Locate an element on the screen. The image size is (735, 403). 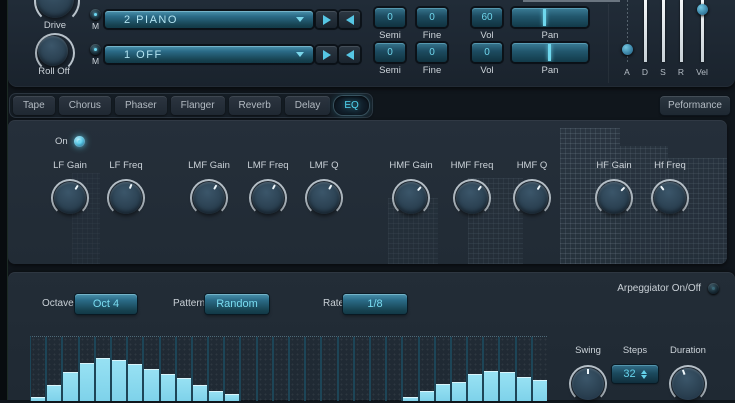
performance-button: Peformance is located at coordinates (695, 105).